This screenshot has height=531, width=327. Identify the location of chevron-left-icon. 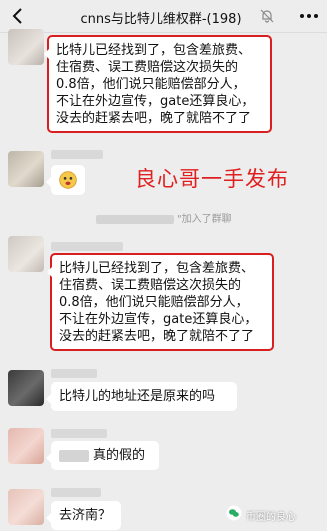
(18, 16).